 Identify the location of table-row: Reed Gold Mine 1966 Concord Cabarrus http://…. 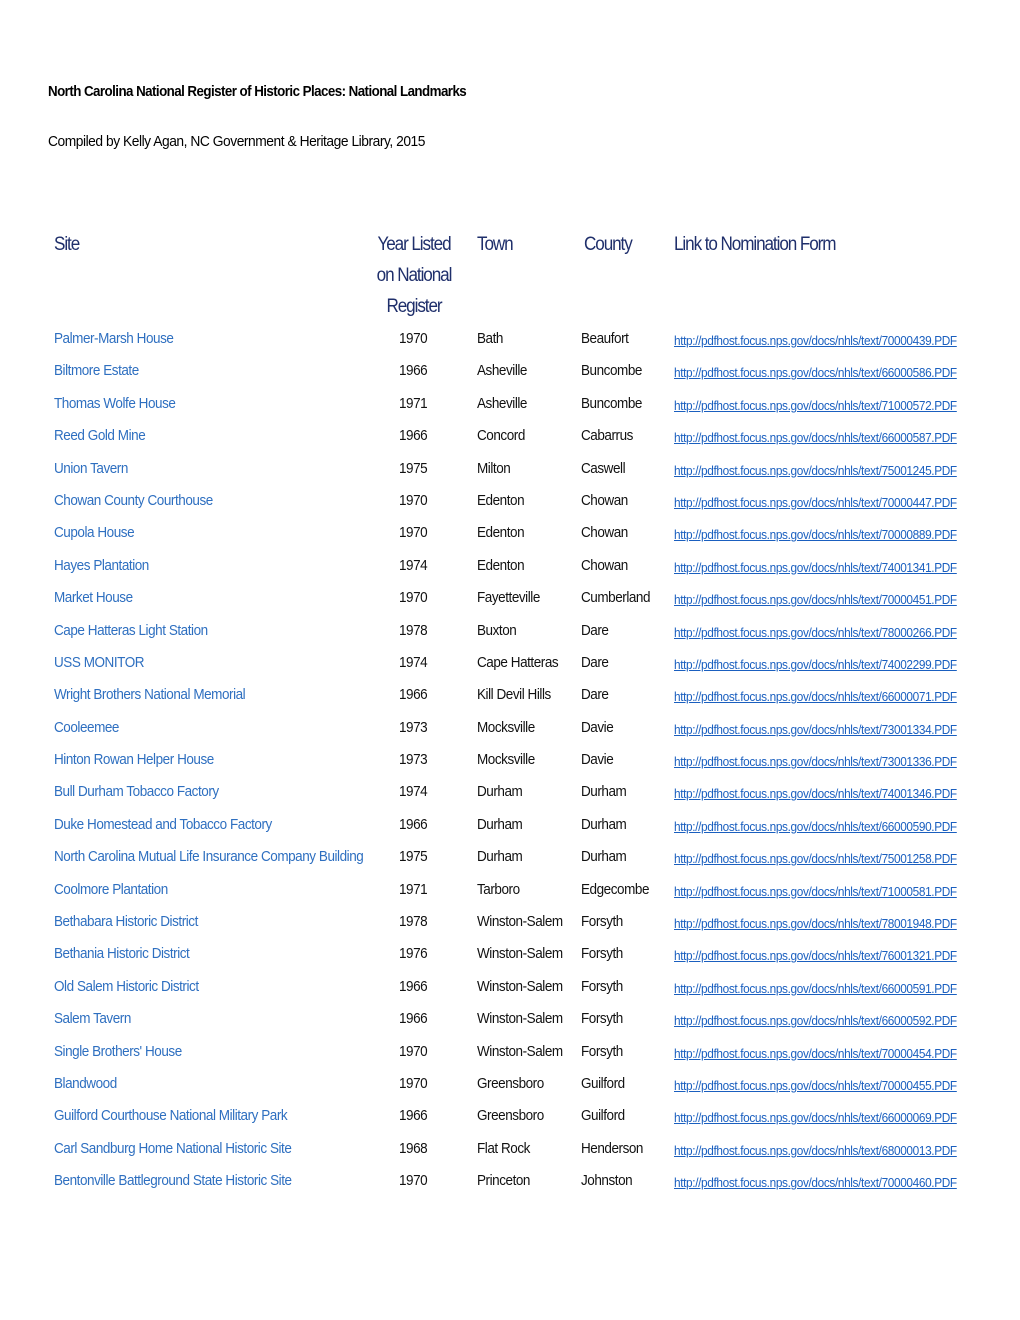
(510, 439).